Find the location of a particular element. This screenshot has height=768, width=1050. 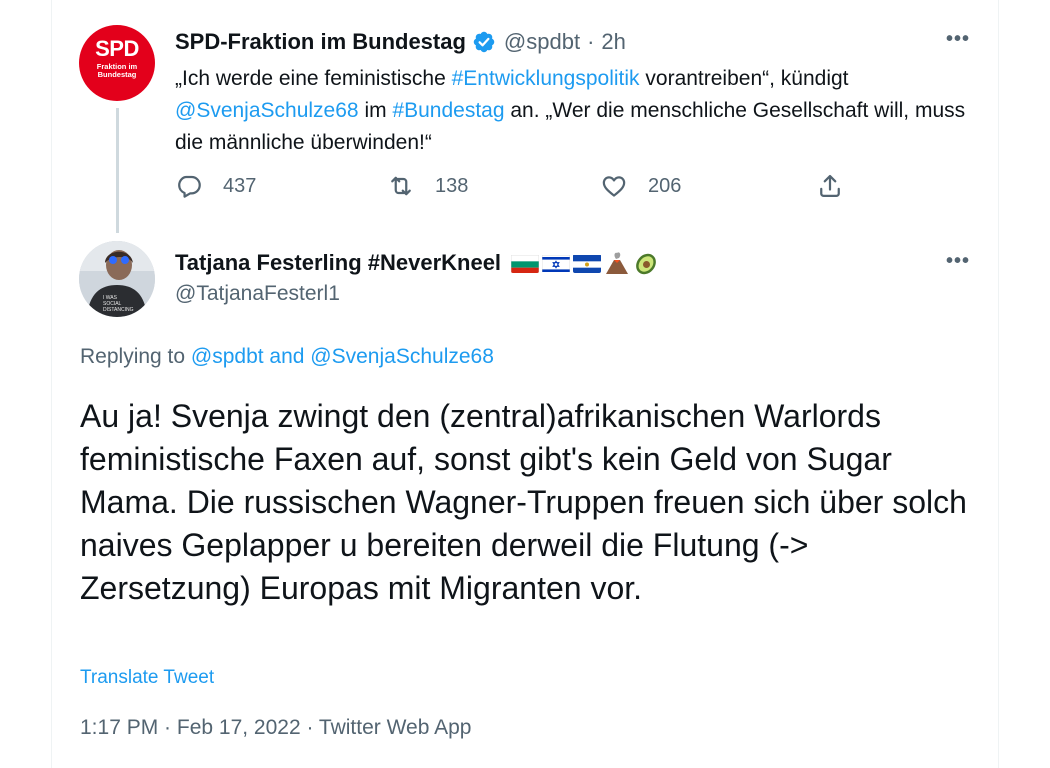

mention-link: @SvenjaSchulze68 is located at coordinates (267, 110).